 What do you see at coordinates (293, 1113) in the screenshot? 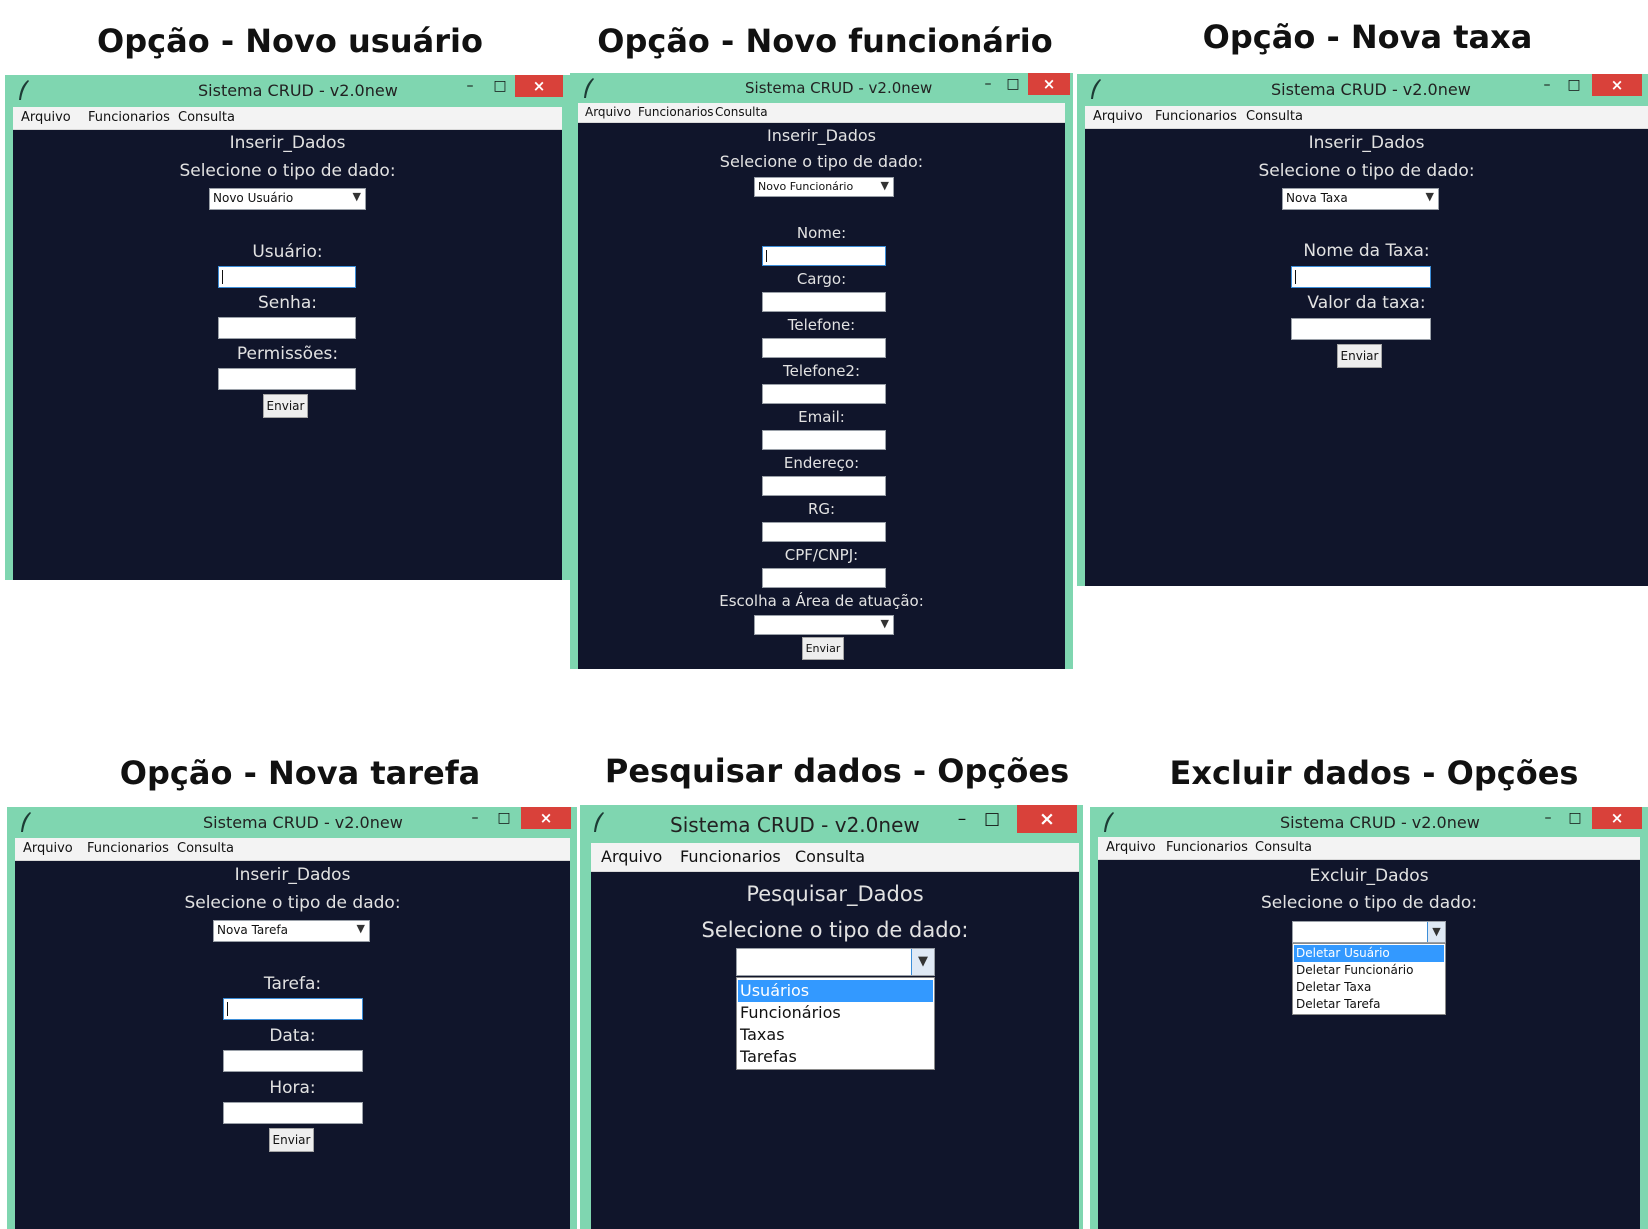
I see `hora-input` at bounding box center [293, 1113].